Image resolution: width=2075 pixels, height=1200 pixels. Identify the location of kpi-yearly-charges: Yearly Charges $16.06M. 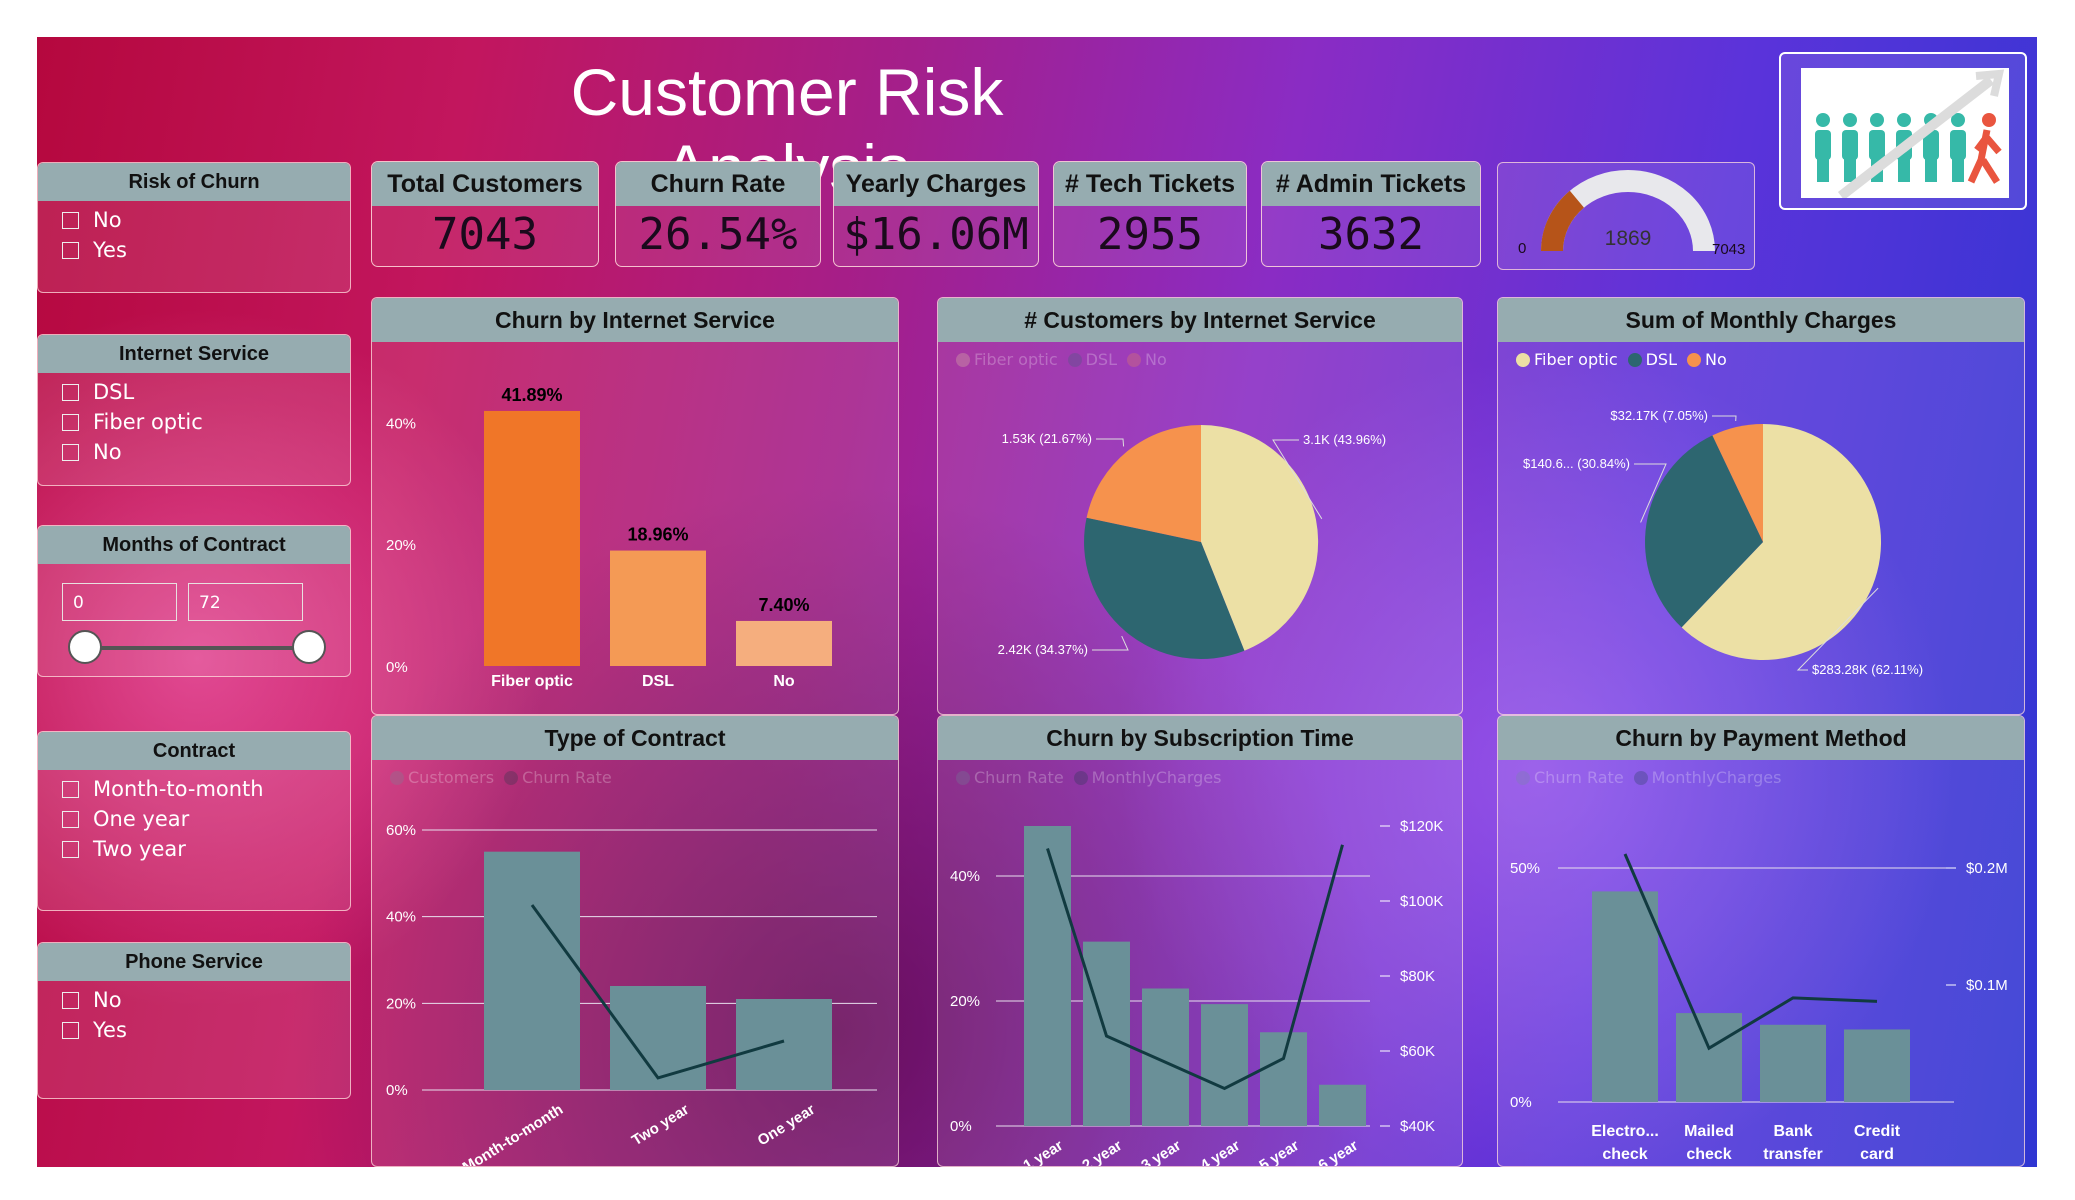
(936, 214).